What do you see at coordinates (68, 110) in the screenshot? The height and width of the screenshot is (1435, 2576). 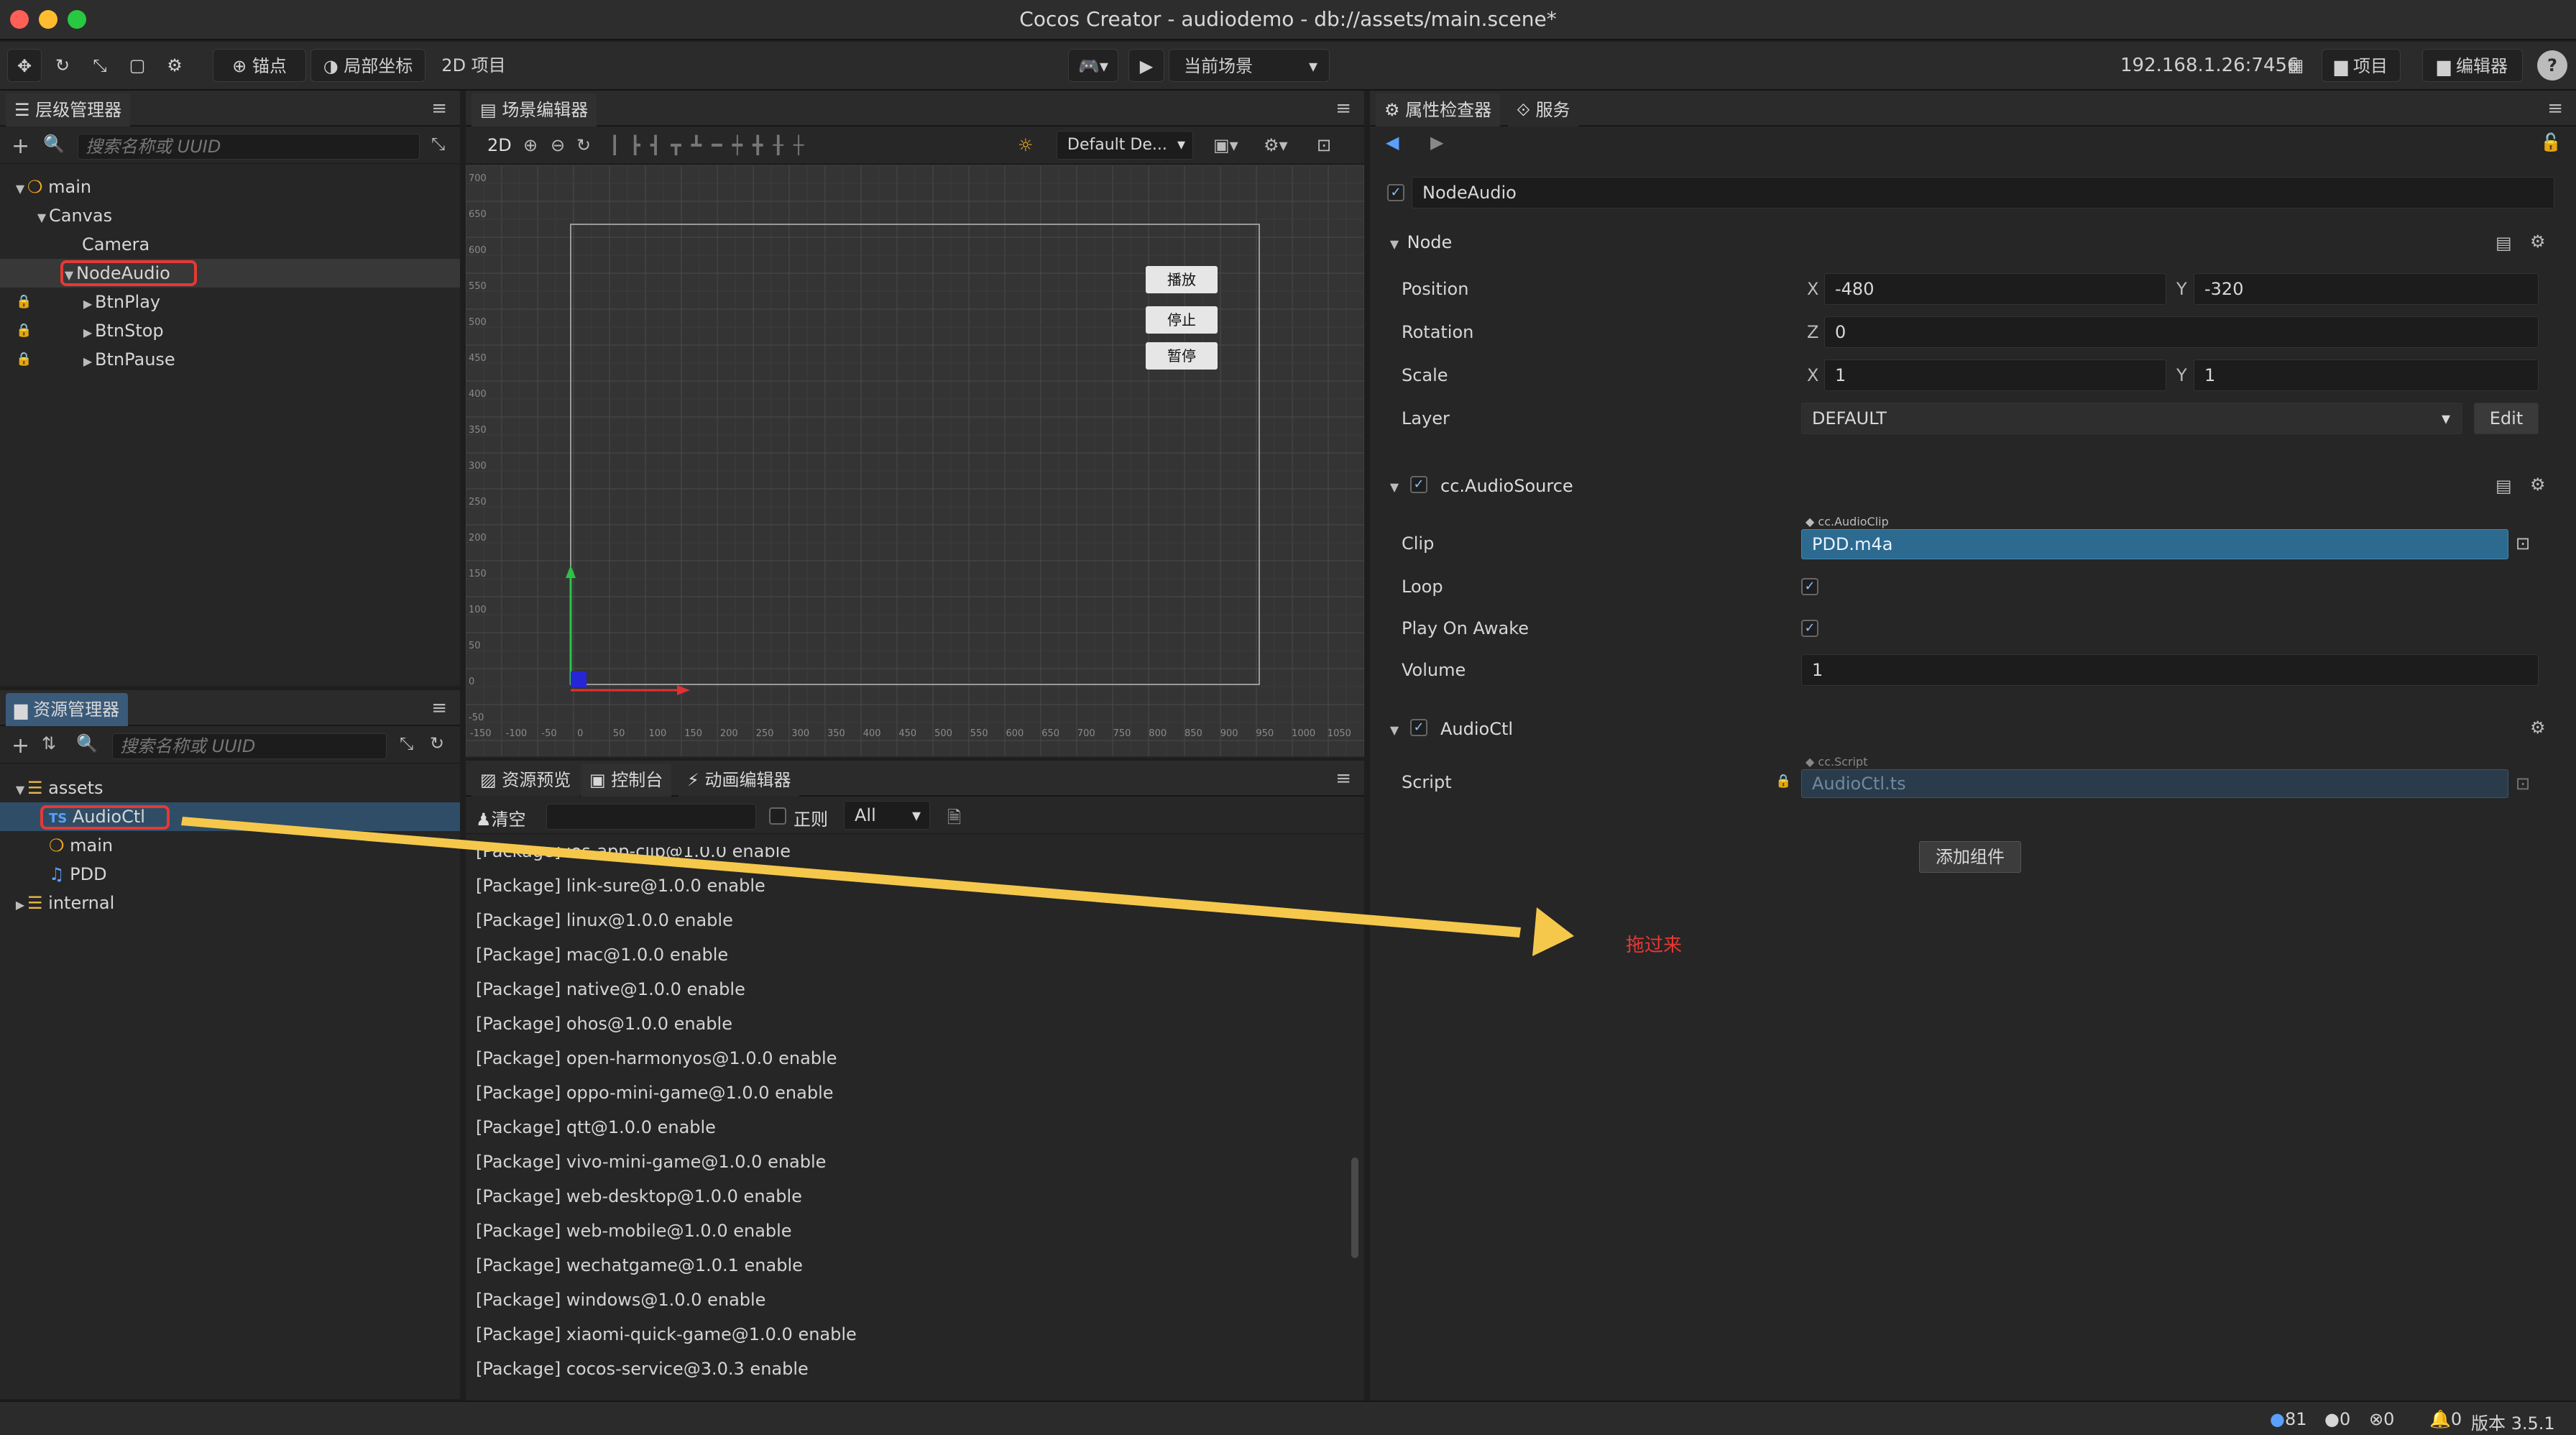 I see `tab-hierarchy: ☰ 层级管理器` at bounding box center [68, 110].